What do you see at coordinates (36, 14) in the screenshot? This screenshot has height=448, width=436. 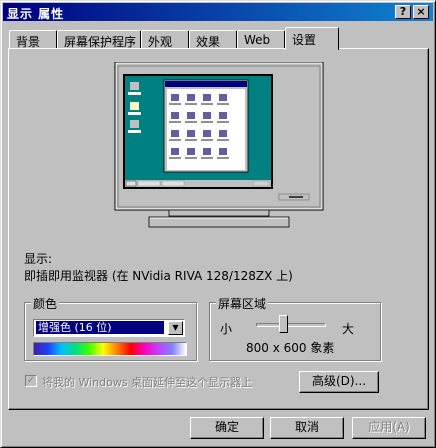 I see `window-title: 显示 属性` at bounding box center [36, 14].